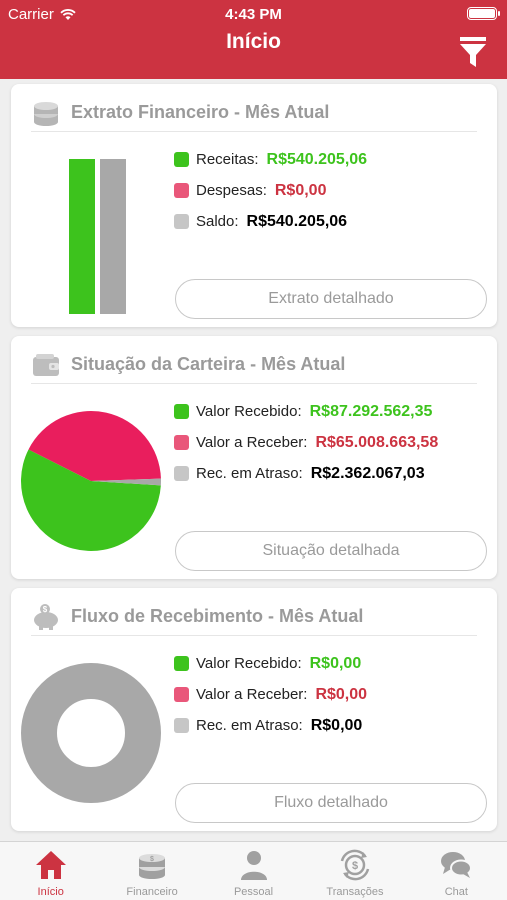  I want to click on tab-label: Pessoal, so click(253, 892).